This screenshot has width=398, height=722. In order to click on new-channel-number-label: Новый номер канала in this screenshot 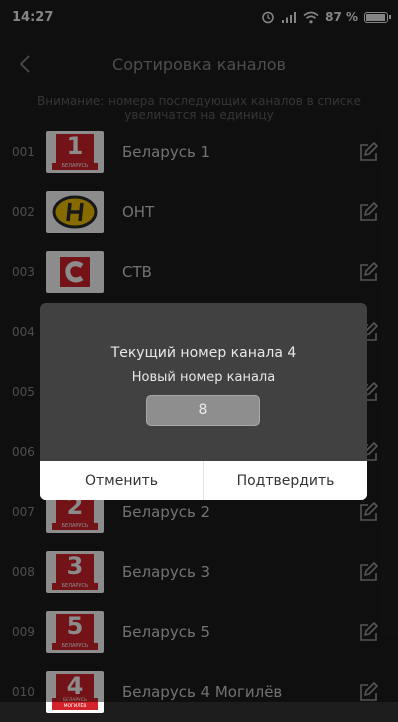, I will do `click(203, 377)`.